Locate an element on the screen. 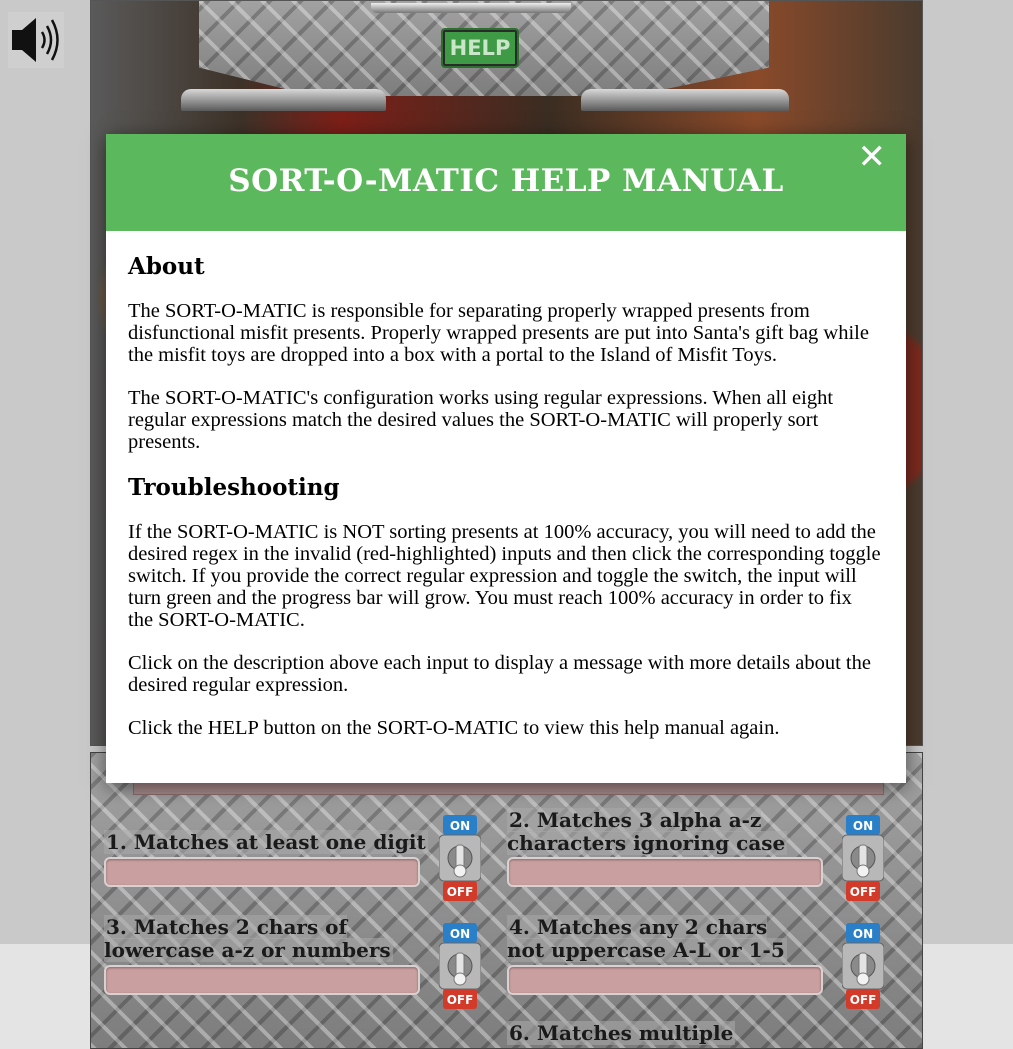  field-description: 1. Matches at least one digit is located at coordinates (266, 842).